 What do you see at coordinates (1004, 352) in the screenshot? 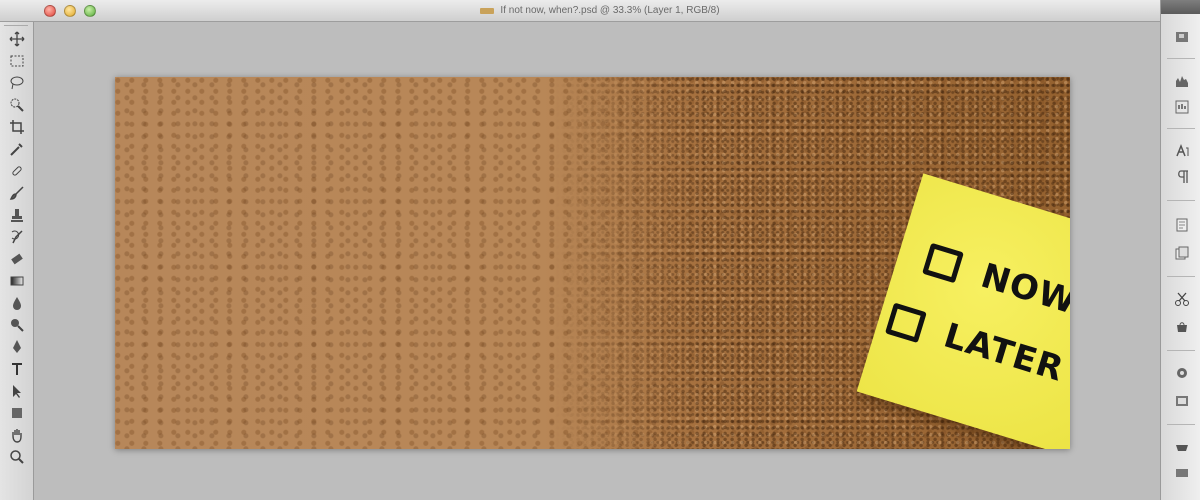
I see `note-option-later-label: LATER` at bounding box center [1004, 352].